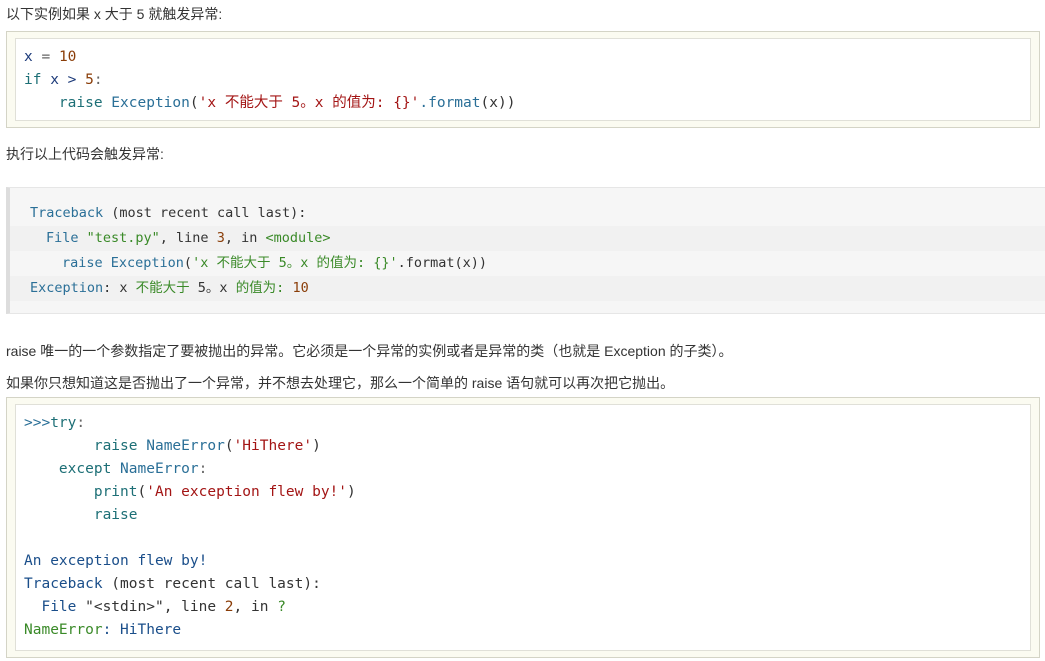 The height and width of the screenshot is (661, 1045). Describe the element at coordinates (114, 14) in the screenshot. I see `intro-text: 以下实例如果 x 大于 5 就触发异常:` at that location.